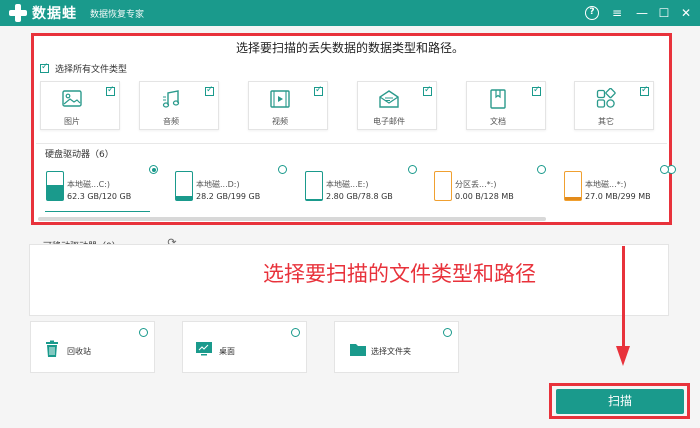  Describe the element at coordinates (280, 121) in the screenshot. I see `file-type-video-label: 视频` at that location.